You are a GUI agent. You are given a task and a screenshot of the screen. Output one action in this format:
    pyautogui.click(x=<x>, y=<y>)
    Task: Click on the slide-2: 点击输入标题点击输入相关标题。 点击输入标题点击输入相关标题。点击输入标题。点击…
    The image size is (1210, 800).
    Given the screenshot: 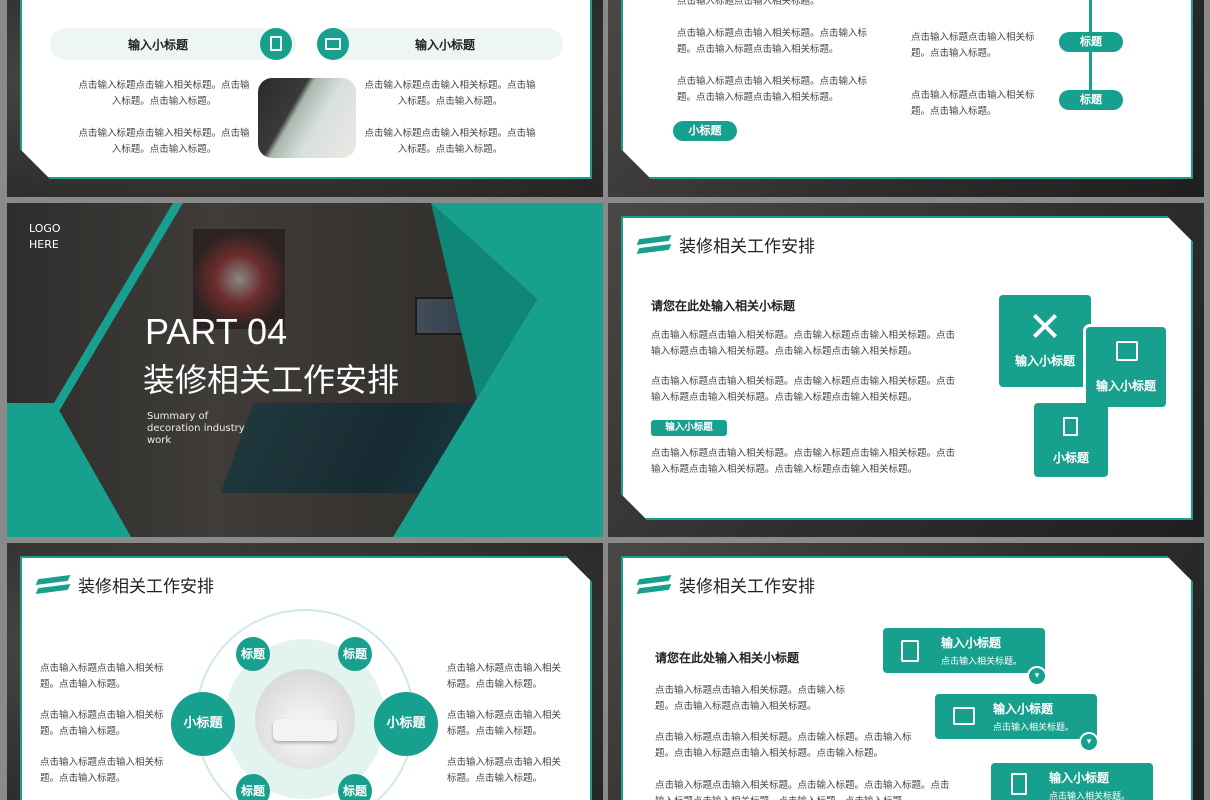 What is the action you would take?
    pyautogui.click(x=906, y=98)
    